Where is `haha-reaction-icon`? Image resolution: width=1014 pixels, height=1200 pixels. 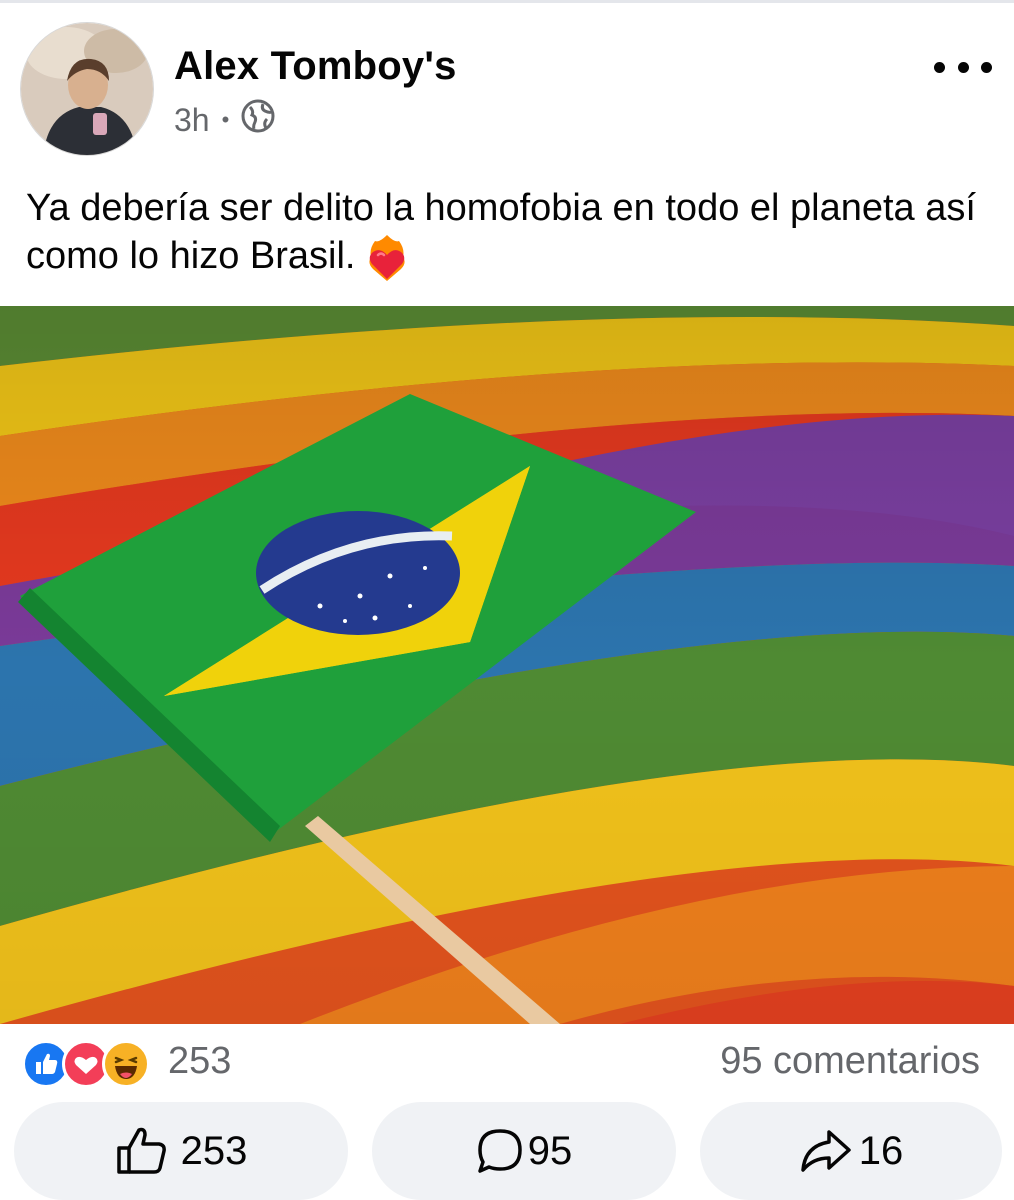 haha-reaction-icon is located at coordinates (126, 1064).